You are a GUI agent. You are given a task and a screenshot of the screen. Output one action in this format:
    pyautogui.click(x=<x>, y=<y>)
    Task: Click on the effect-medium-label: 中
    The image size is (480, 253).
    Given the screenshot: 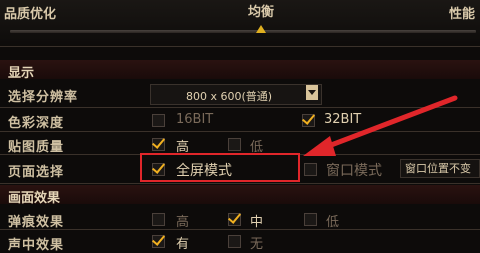 What is the action you would take?
    pyautogui.click(x=257, y=222)
    